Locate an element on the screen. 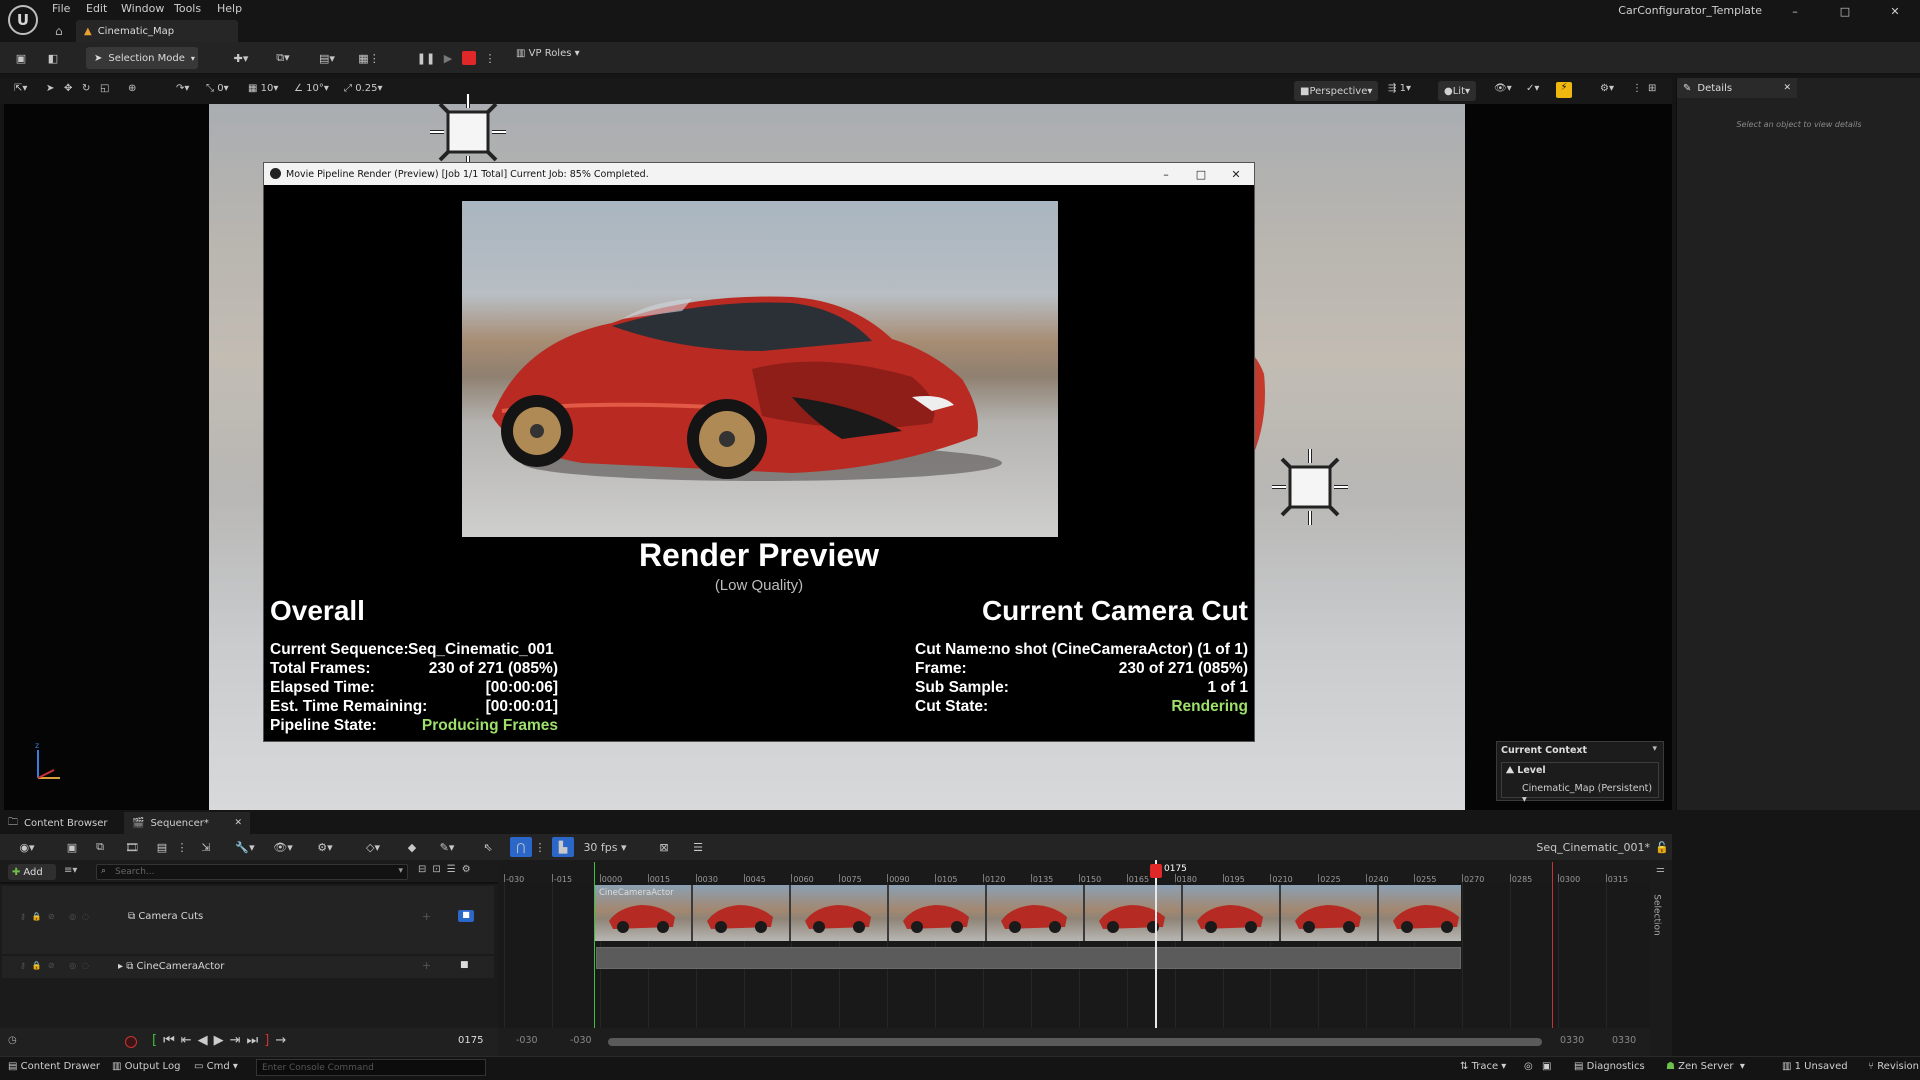 The height and width of the screenshot is (1080, 1920). find-icon: ⧉ is located at coordinates (100, 847).